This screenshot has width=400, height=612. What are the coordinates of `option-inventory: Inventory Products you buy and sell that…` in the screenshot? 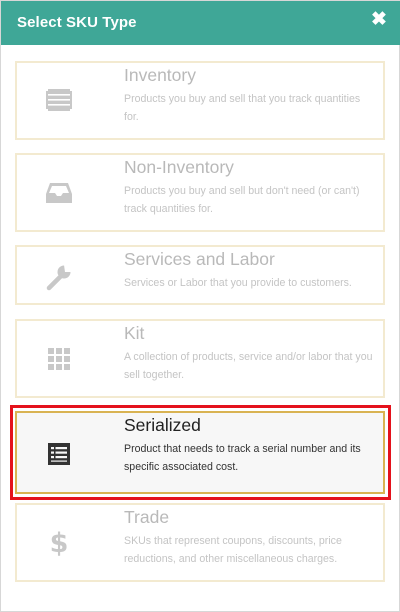 It's located at (200, 100).